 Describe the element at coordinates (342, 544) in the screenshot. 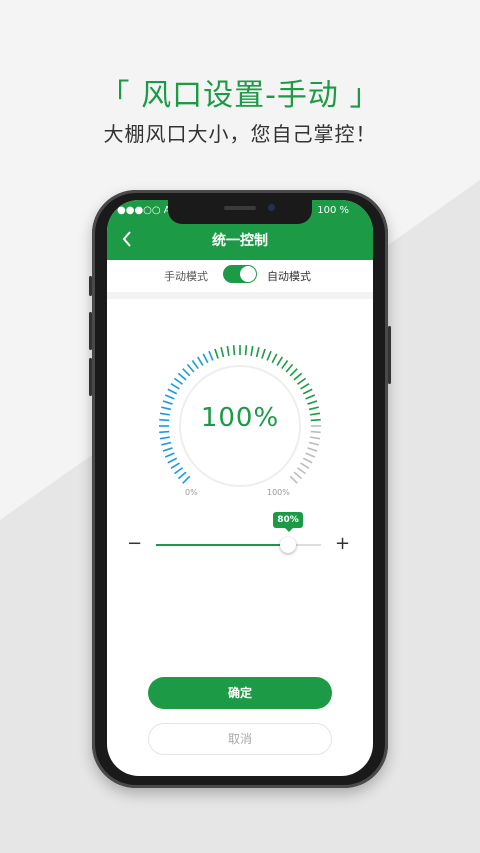

I see `increase-button: +` at that location.